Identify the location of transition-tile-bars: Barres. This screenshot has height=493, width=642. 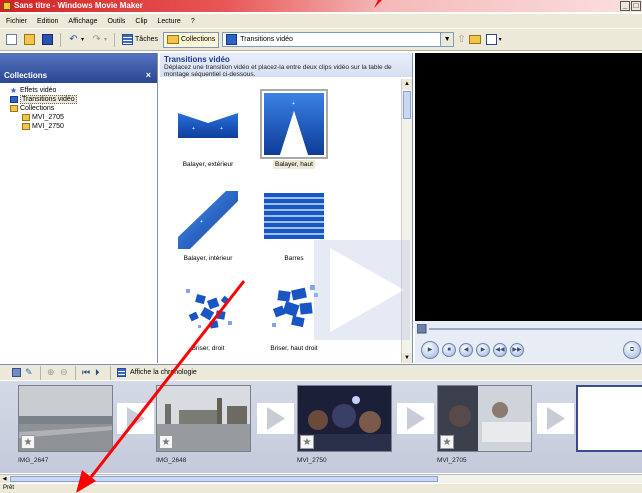
(294, 224).